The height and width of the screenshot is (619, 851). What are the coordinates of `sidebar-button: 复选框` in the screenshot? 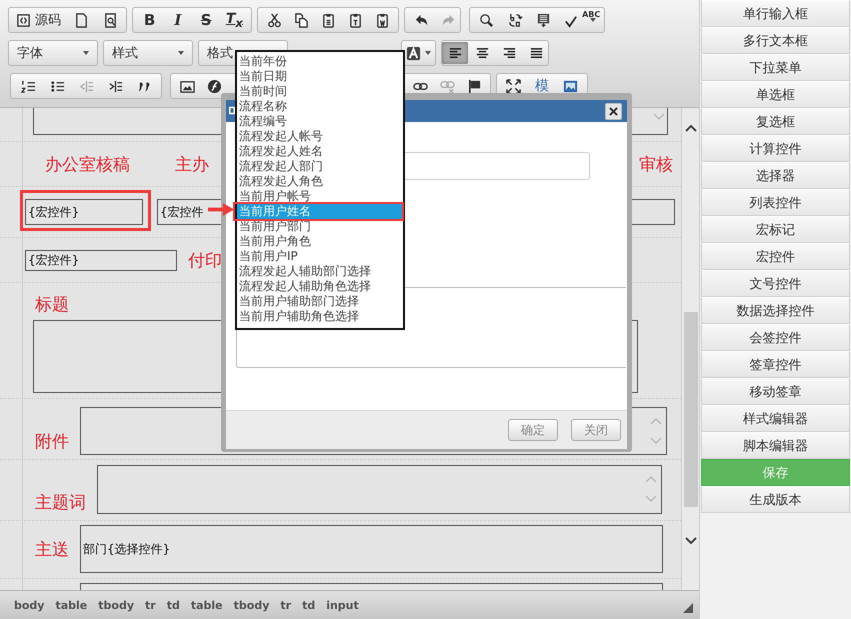 It's located at (775, 121).